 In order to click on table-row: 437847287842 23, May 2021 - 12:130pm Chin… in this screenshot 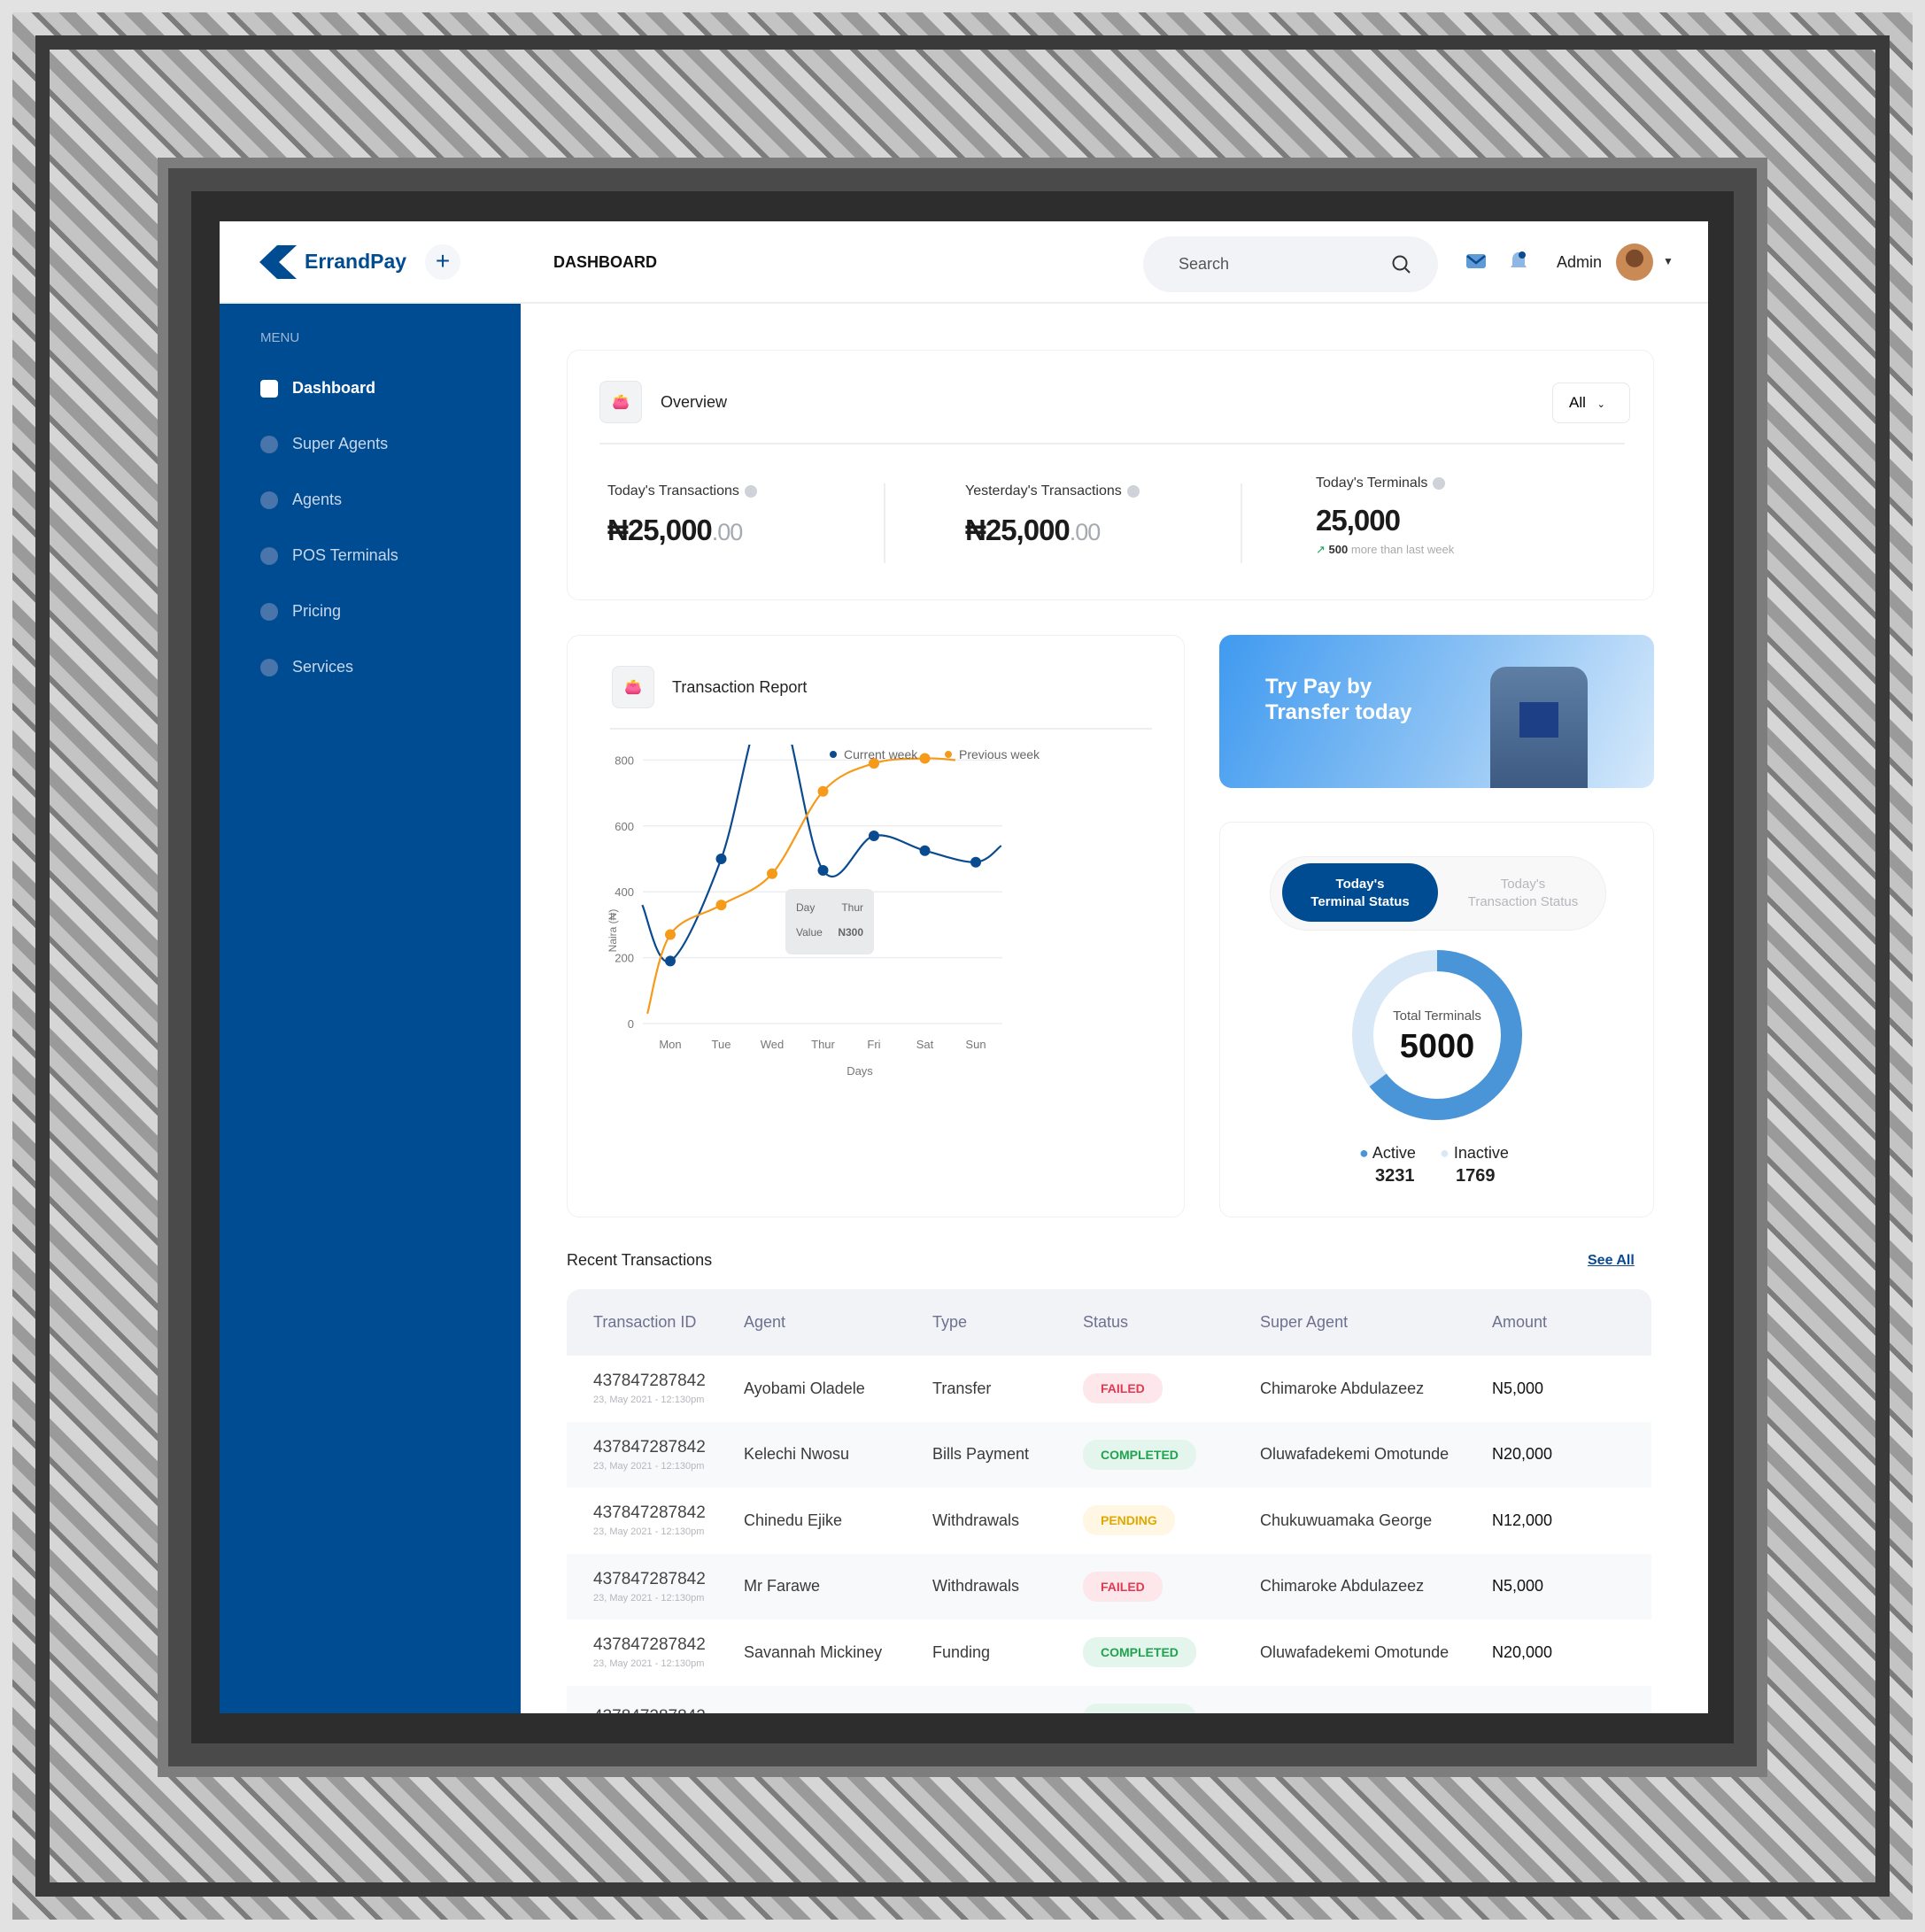, I will do `click(1109, 1521)`.